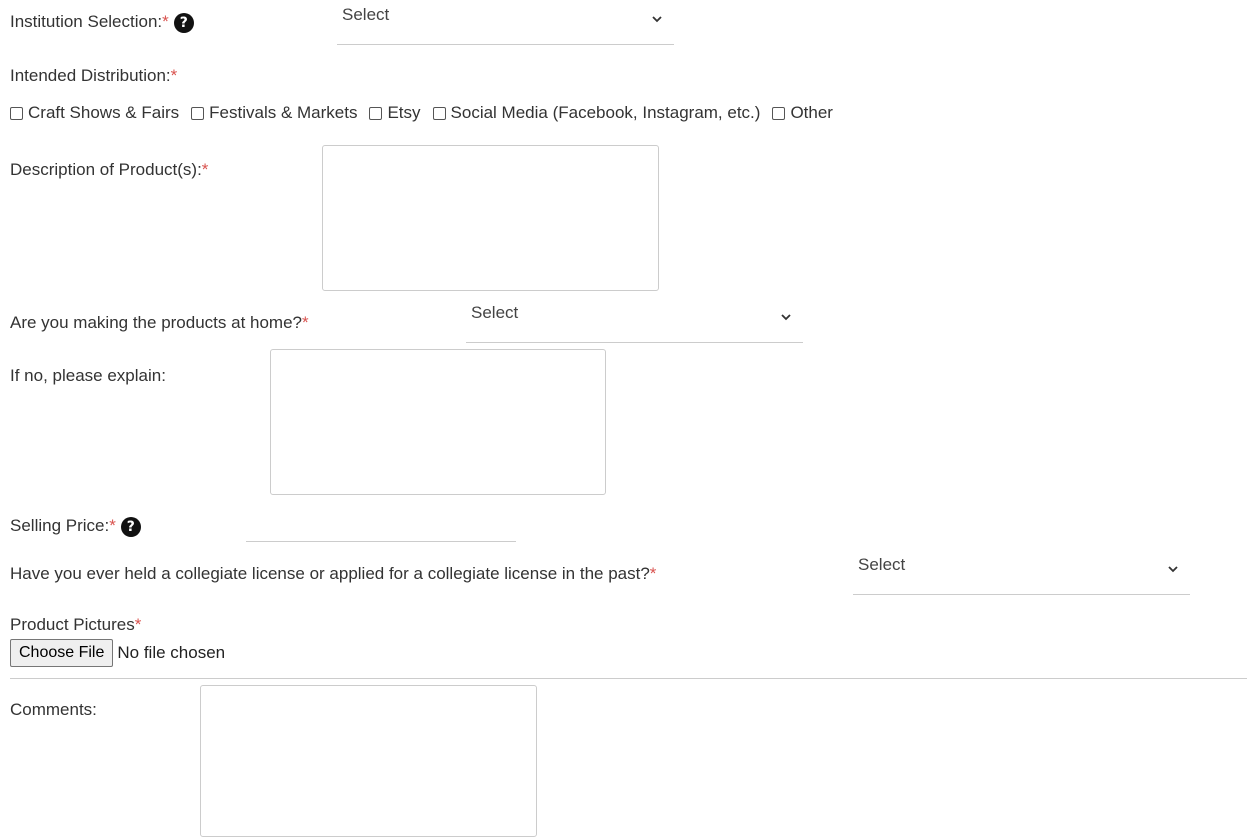 The width and height of the screenshot is (1247, 837). I want to click on home-select: Select, so click(634, 321).